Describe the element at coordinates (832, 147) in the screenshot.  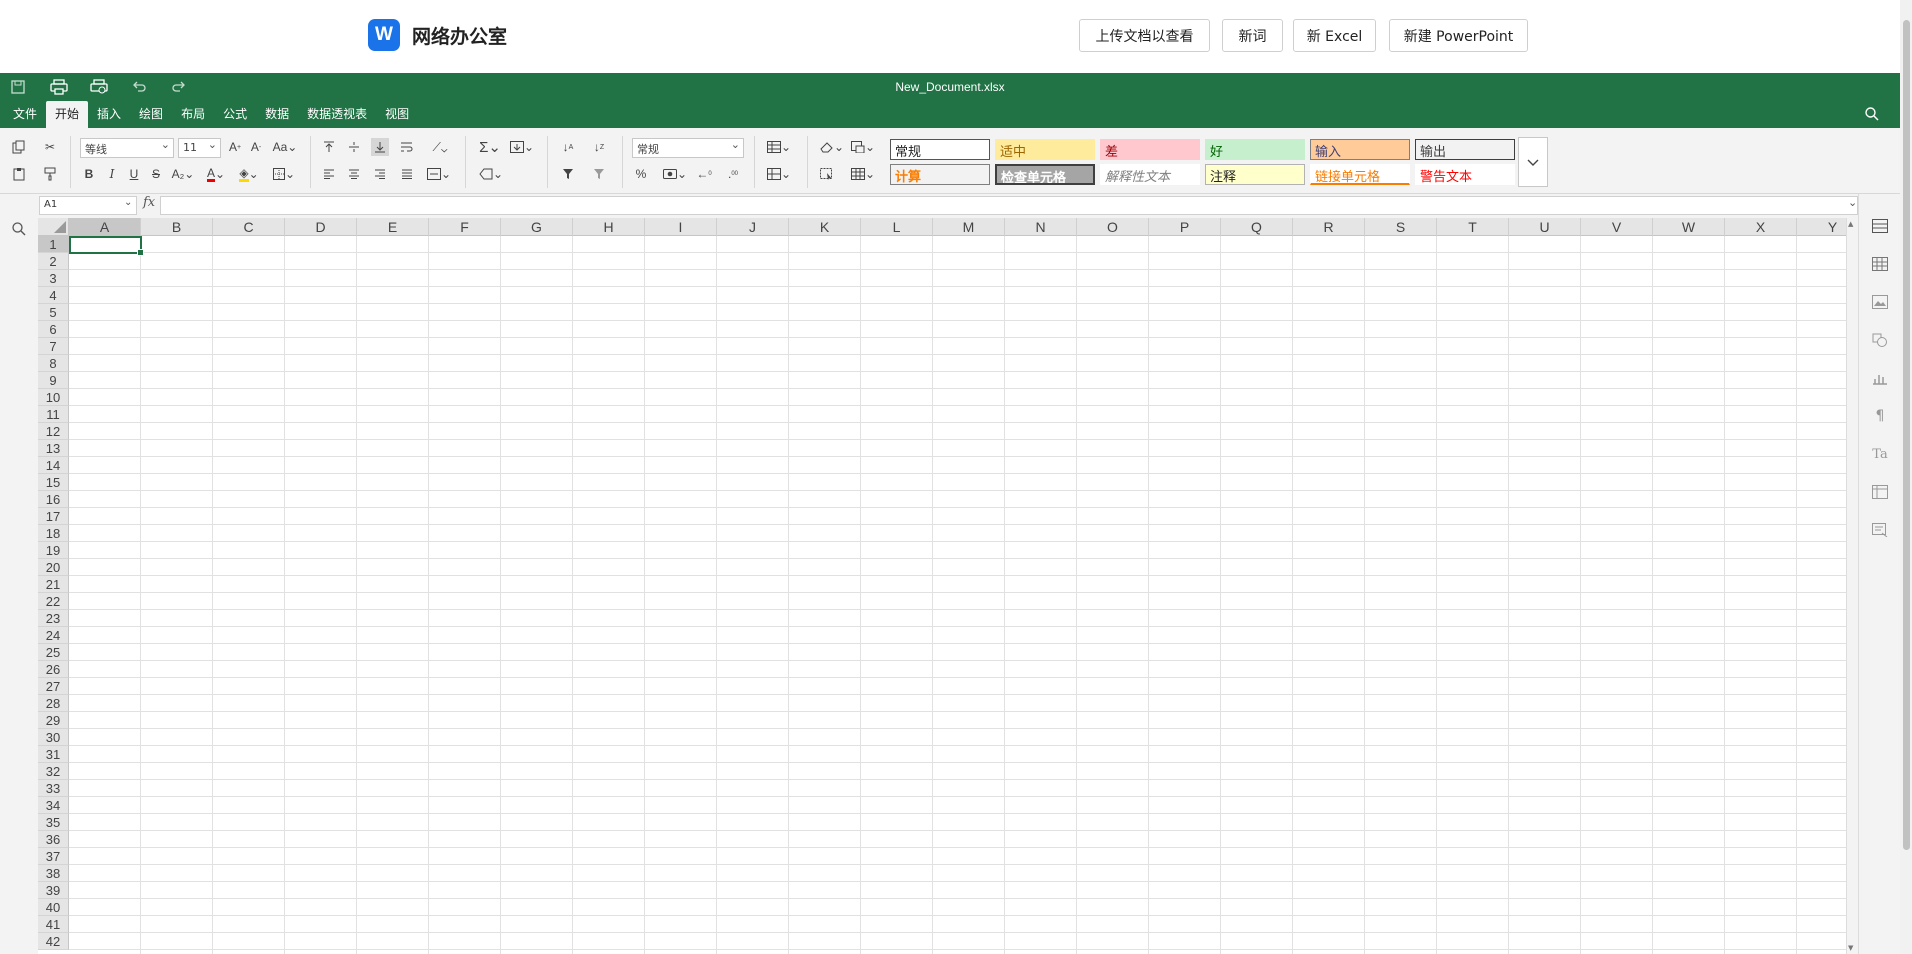
I see `eraser-icon: ⌄` at that location.